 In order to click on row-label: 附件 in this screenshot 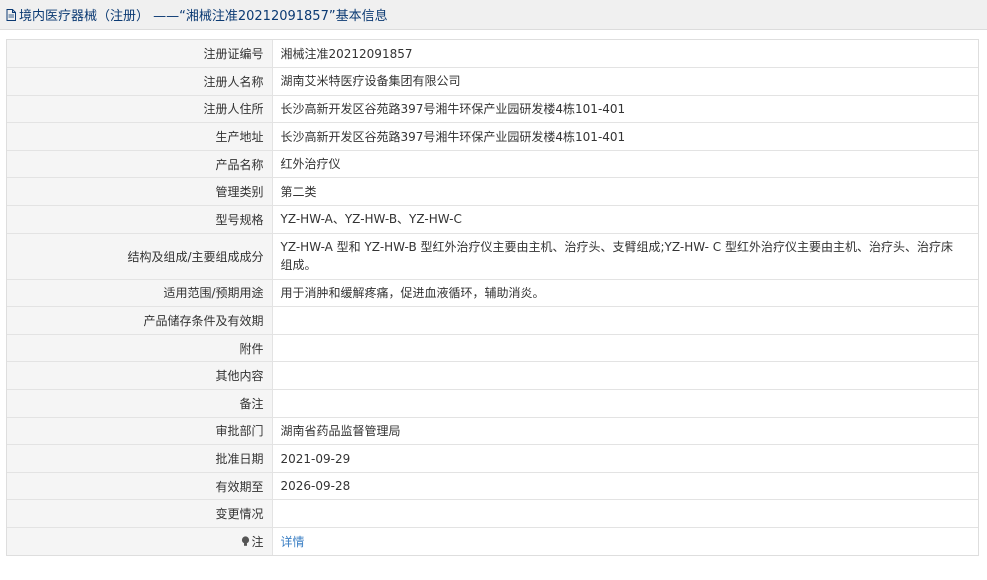, I will do `click(140, 348)`.